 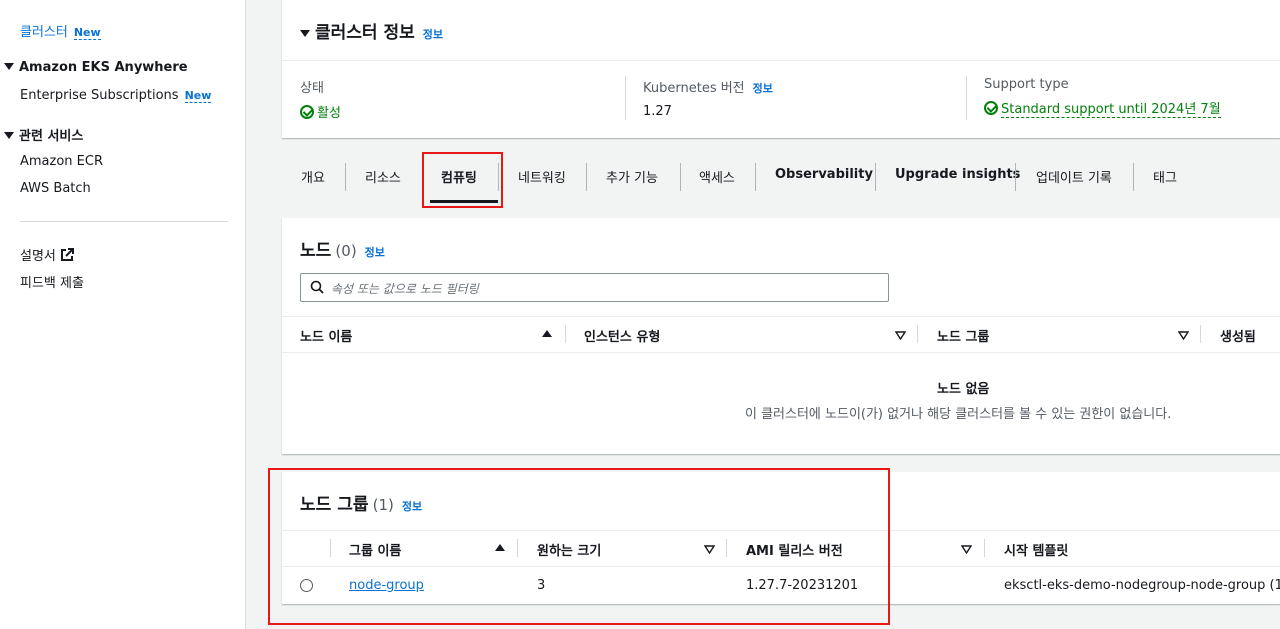 I want to click on section-title: 관련 서비스, so click(x=51, y=136).